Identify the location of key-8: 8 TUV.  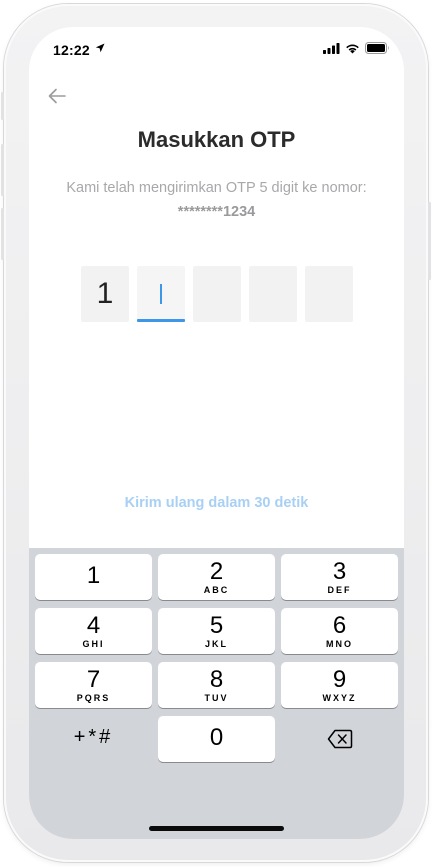
(216, 685).